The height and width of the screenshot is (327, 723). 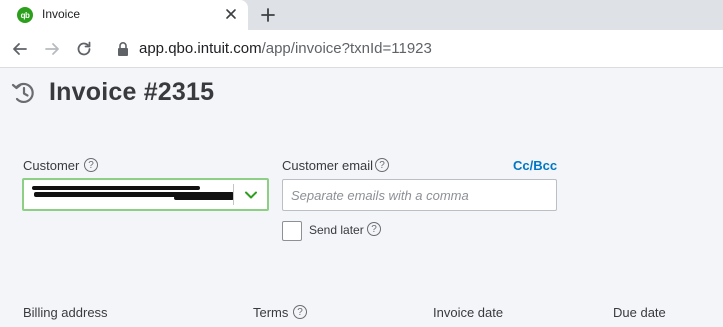 What do you see at coordinates (419, 195) in the screenshot?
I see `customer-email-input` at bounding box center [419, 195].